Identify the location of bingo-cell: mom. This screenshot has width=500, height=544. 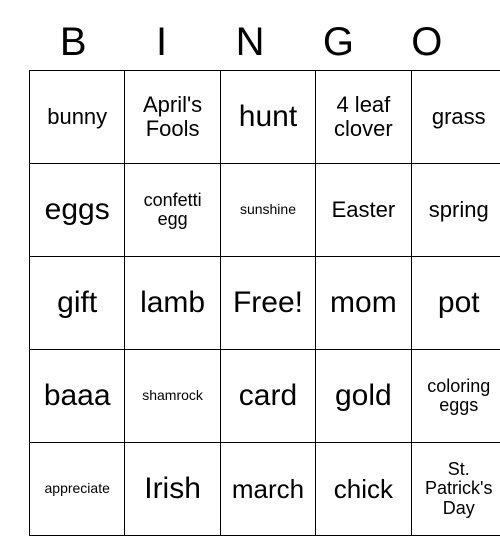
(363, 303).